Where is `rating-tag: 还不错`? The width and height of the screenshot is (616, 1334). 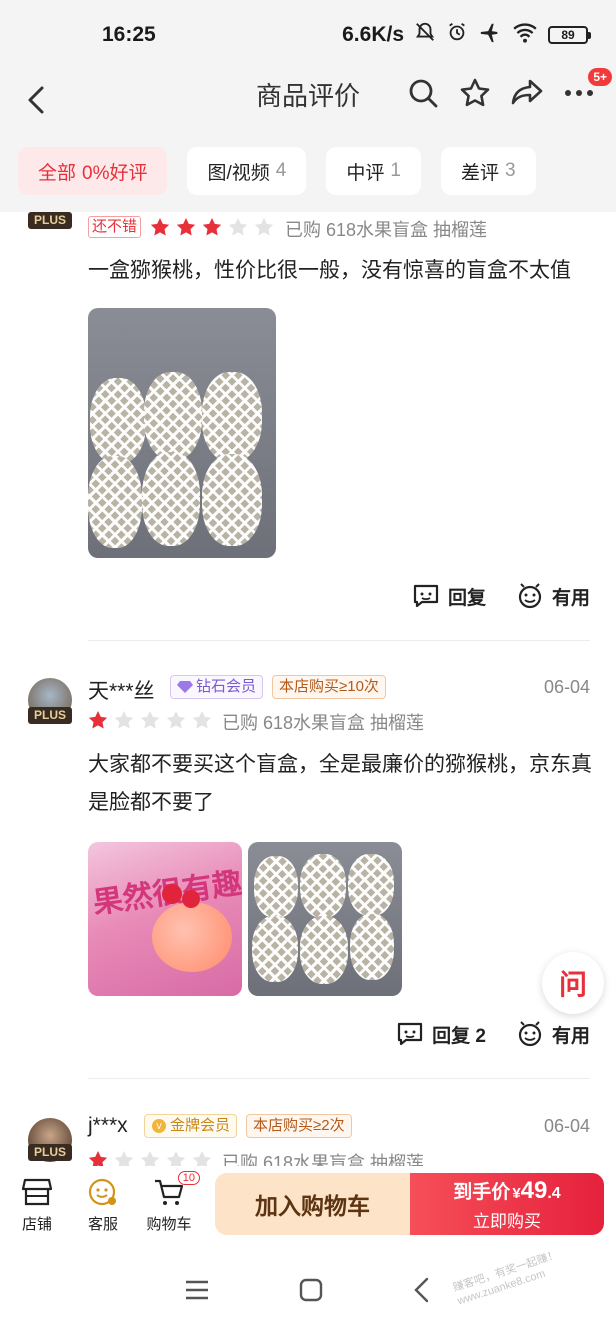 rating-tag: 还不错 is located at coordinates (115, 227).